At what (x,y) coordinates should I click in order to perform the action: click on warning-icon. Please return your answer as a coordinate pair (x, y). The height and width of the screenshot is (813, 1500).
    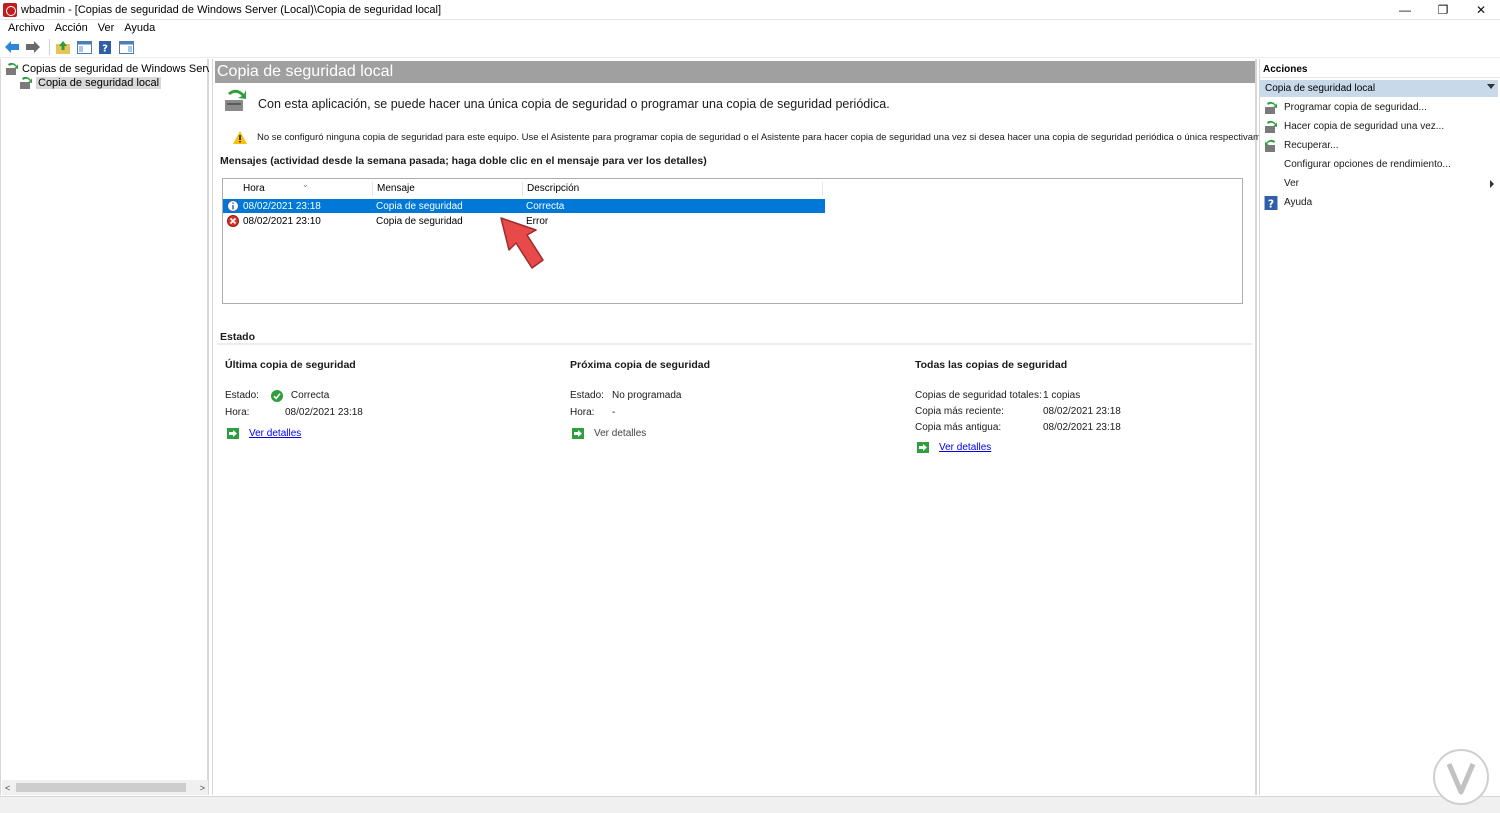
    Looking at the image, I should click on (240, 137).